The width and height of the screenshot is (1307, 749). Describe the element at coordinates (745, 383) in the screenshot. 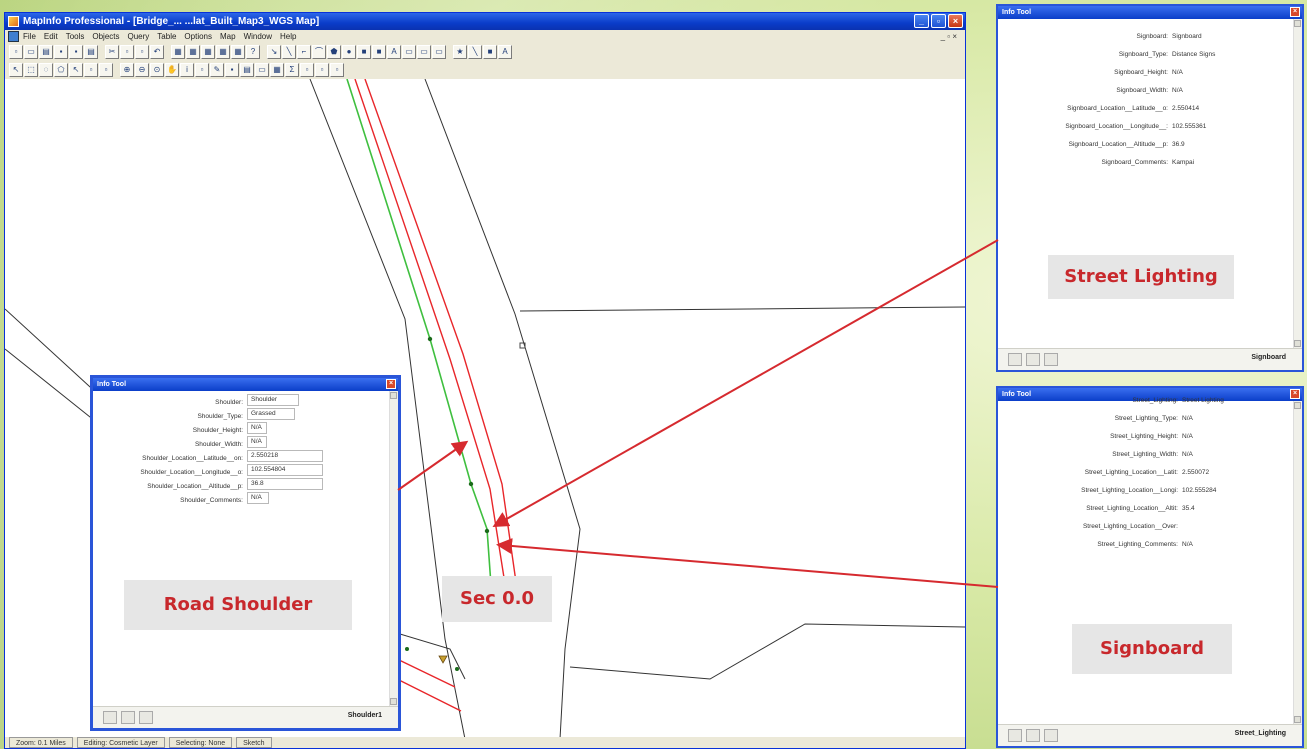

I see `arrow-to-street-lighting` at that location.